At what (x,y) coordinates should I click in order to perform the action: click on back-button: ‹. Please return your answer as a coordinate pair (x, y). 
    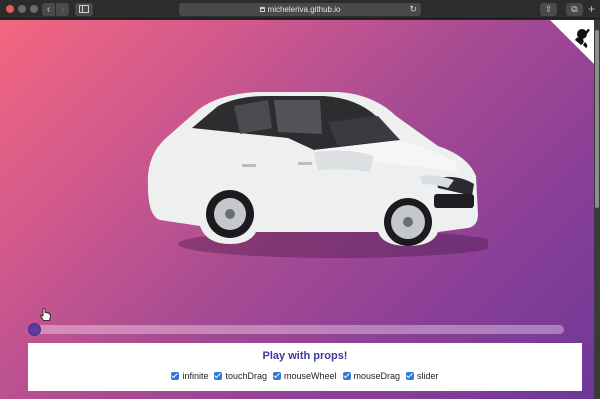
    Looking at the image, I should click on (48, 9).